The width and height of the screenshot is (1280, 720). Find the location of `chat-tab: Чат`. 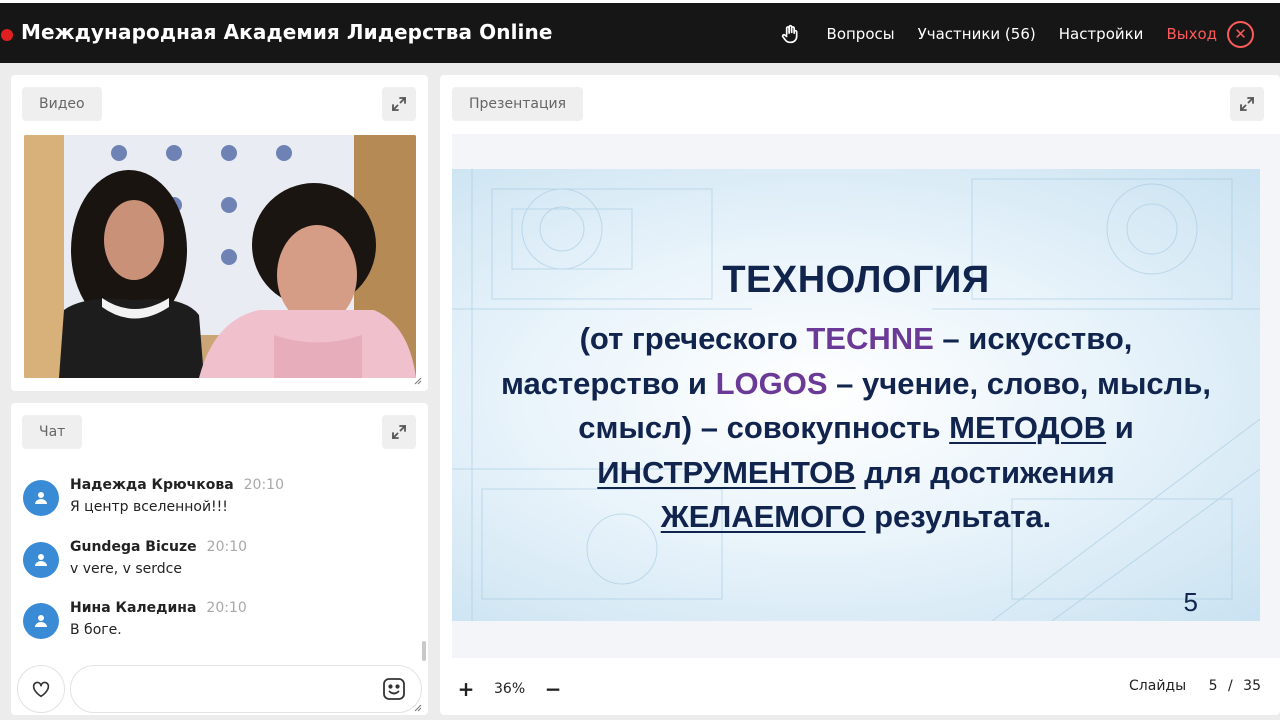

chat-tab: Чат is located at coordinates (52, 432).